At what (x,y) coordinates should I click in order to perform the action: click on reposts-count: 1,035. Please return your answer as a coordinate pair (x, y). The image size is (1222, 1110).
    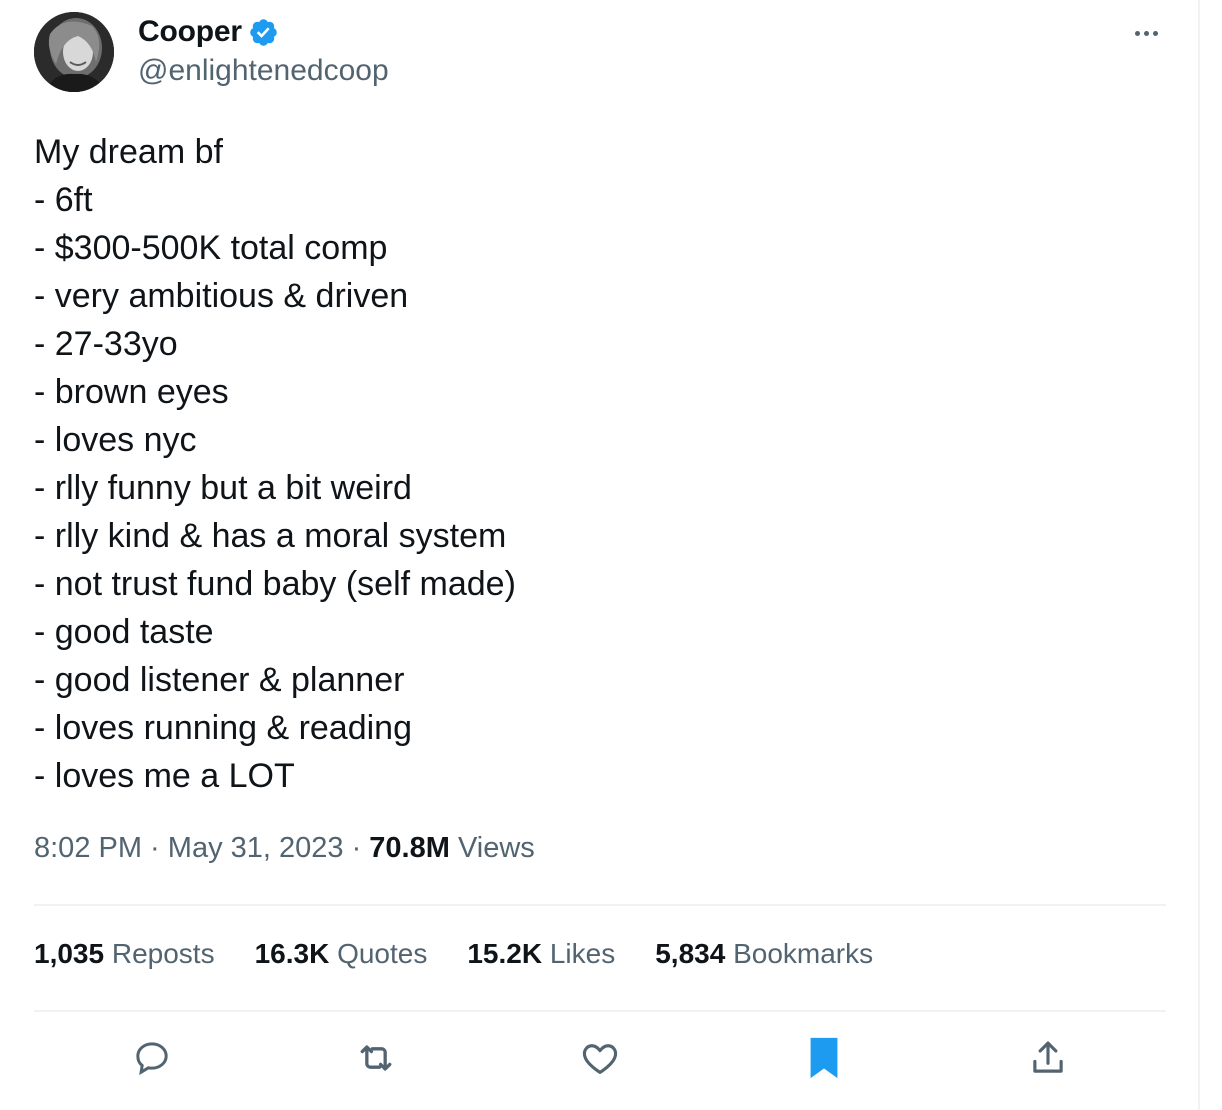
    Looking at the image, I should click on (69, 953).